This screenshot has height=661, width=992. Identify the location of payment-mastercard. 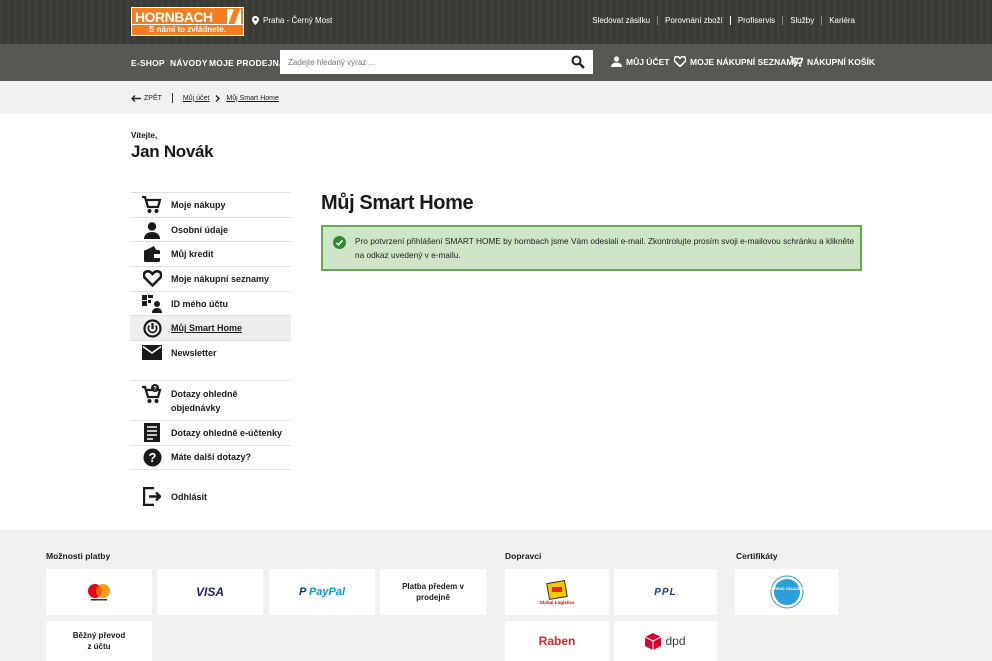
(99, 592).